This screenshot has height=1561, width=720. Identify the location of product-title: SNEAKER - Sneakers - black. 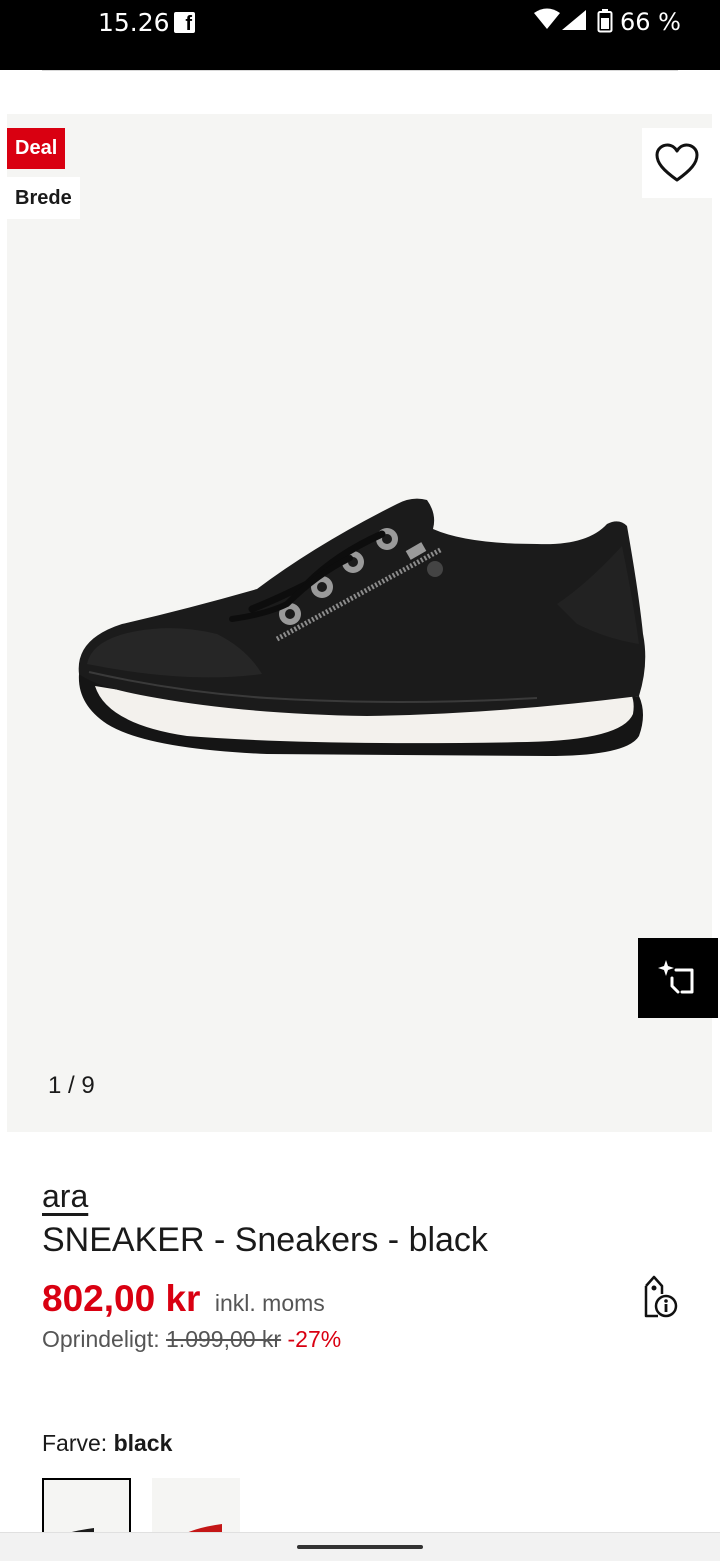
(265, 1240).